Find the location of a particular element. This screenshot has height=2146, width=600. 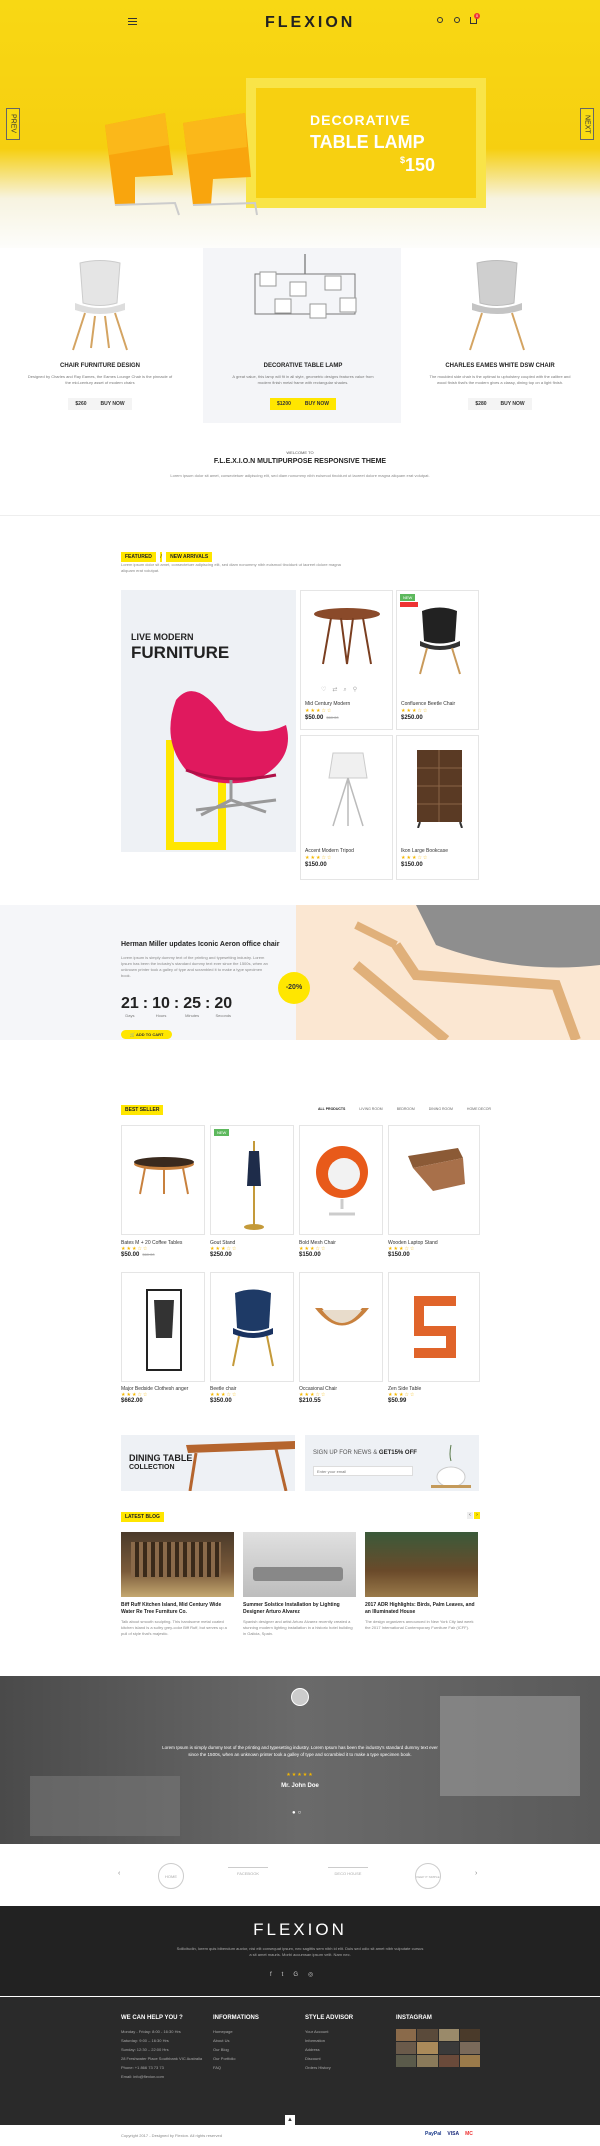

countdown-seconds-label: Seconds is located at coordinates (223, 1015).